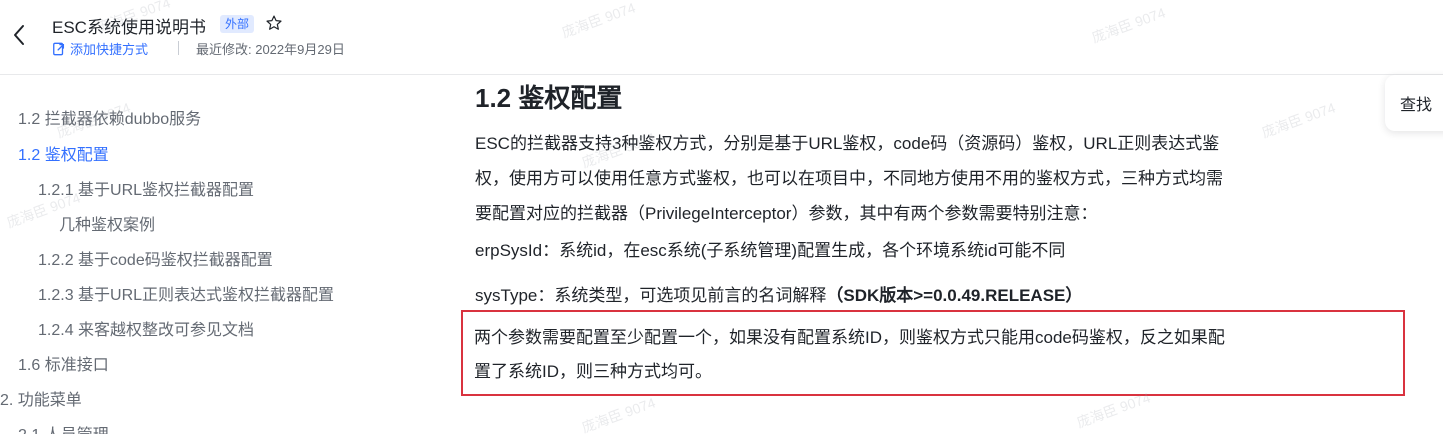 The image size is (1443, 434). Describe the element at coordinates (237, 24) in the screenshot. I see `external-badge: 外部` at that location.